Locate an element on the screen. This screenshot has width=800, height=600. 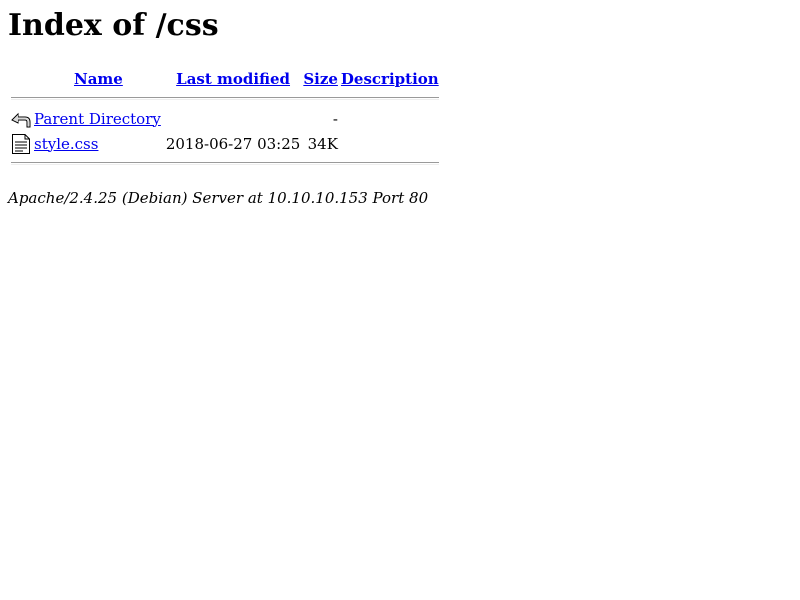
row-size-cell: - is located at coordinates (335, 118).